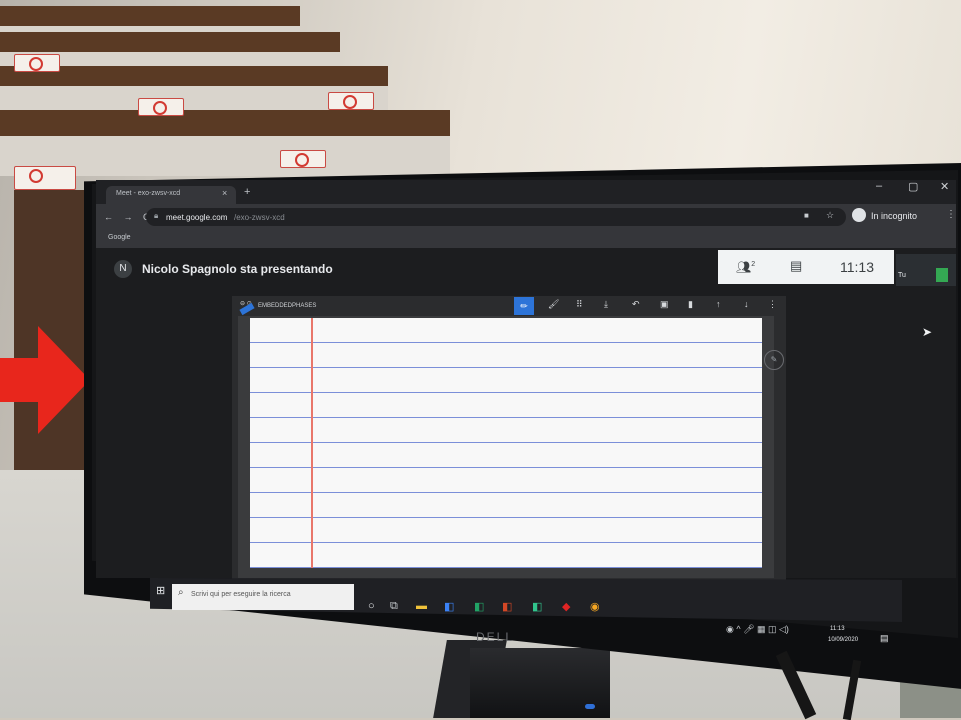 This screenshot has width=961, height=720. I want to click on bookmark-google: Google, so click(119, 237).